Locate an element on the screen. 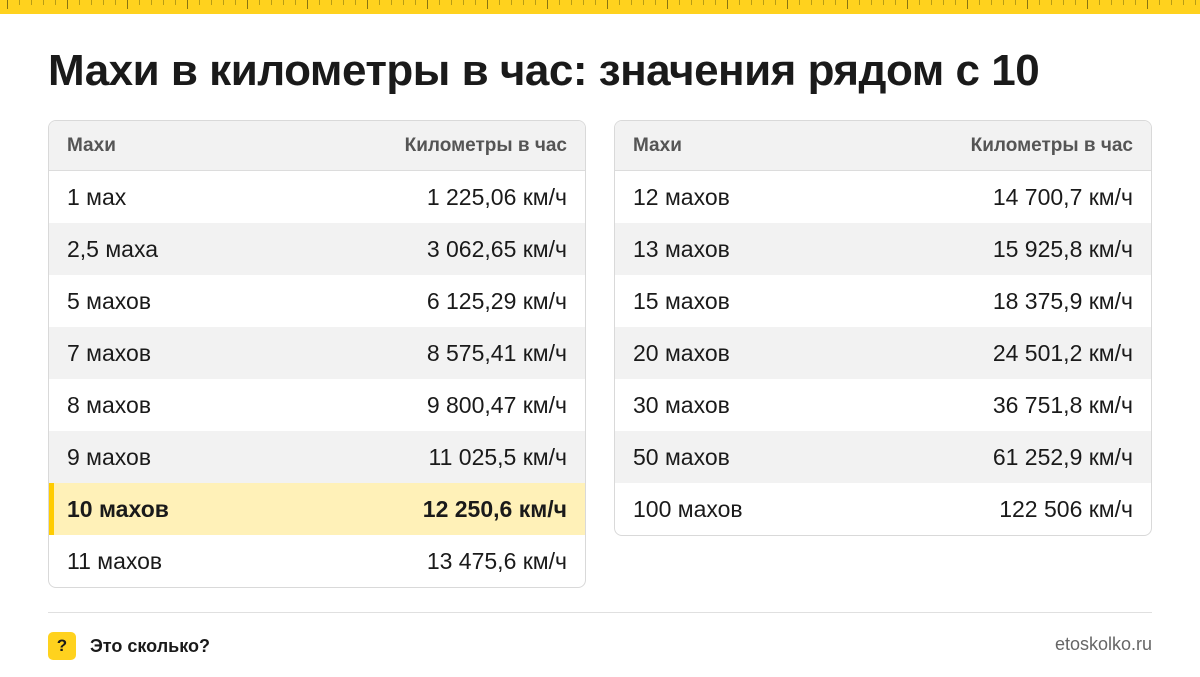 The height and width of the screenshot is (677, 1200). table-row-highlighted: 10 махов 12 250,6 км/ч is located at coordinates (317, 509).